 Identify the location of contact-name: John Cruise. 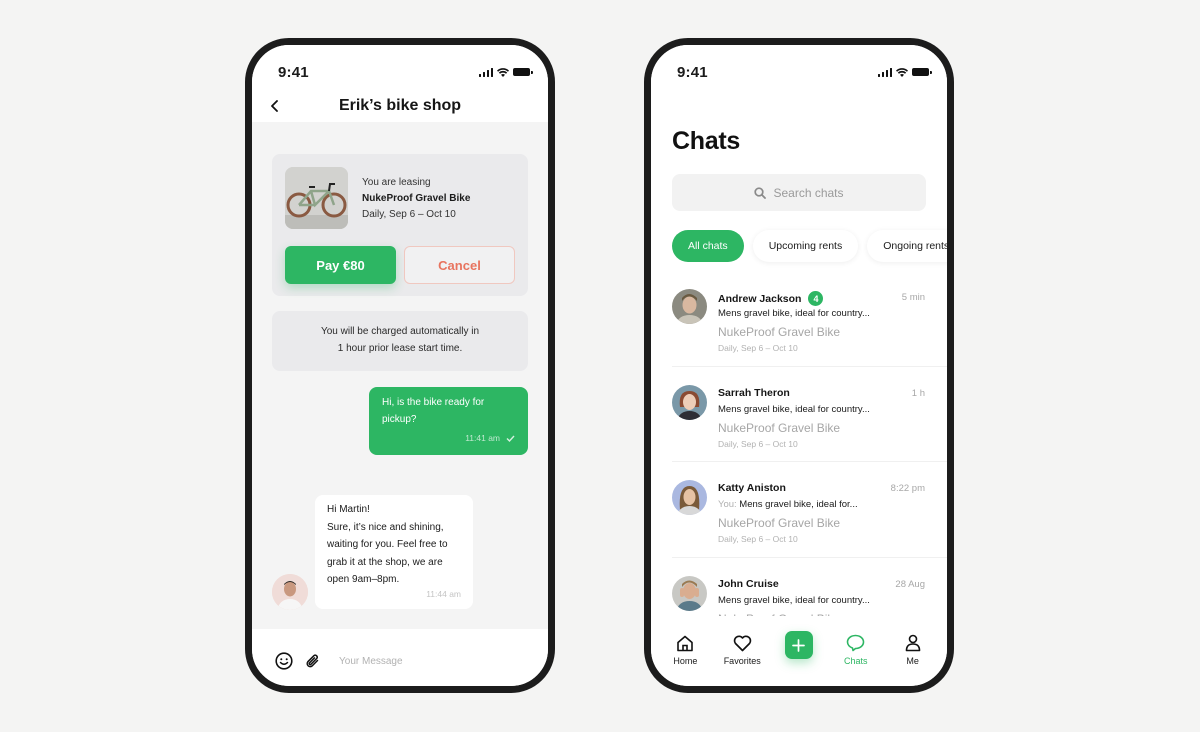
(748, 583).